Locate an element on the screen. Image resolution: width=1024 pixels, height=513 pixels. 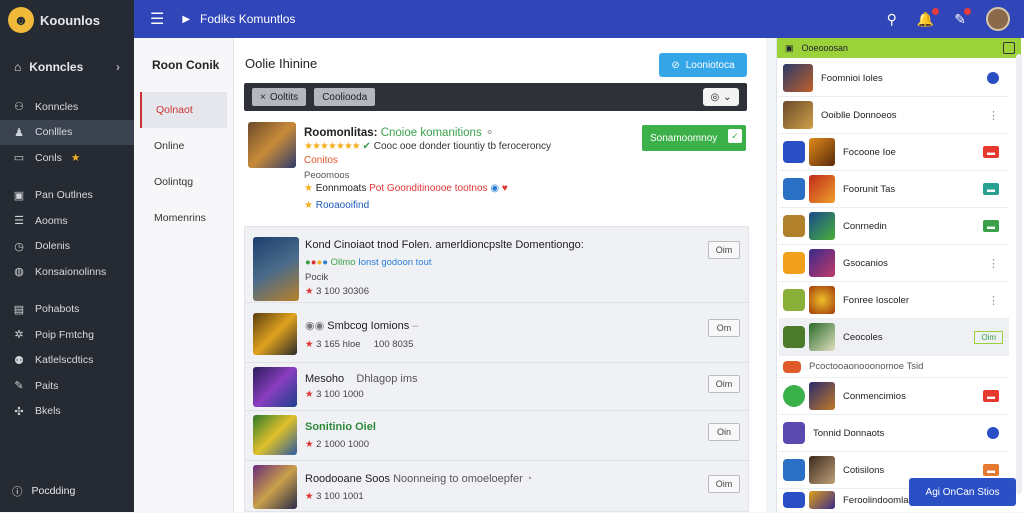
edit-icon: ✎ is located at coordinates (962, 17).